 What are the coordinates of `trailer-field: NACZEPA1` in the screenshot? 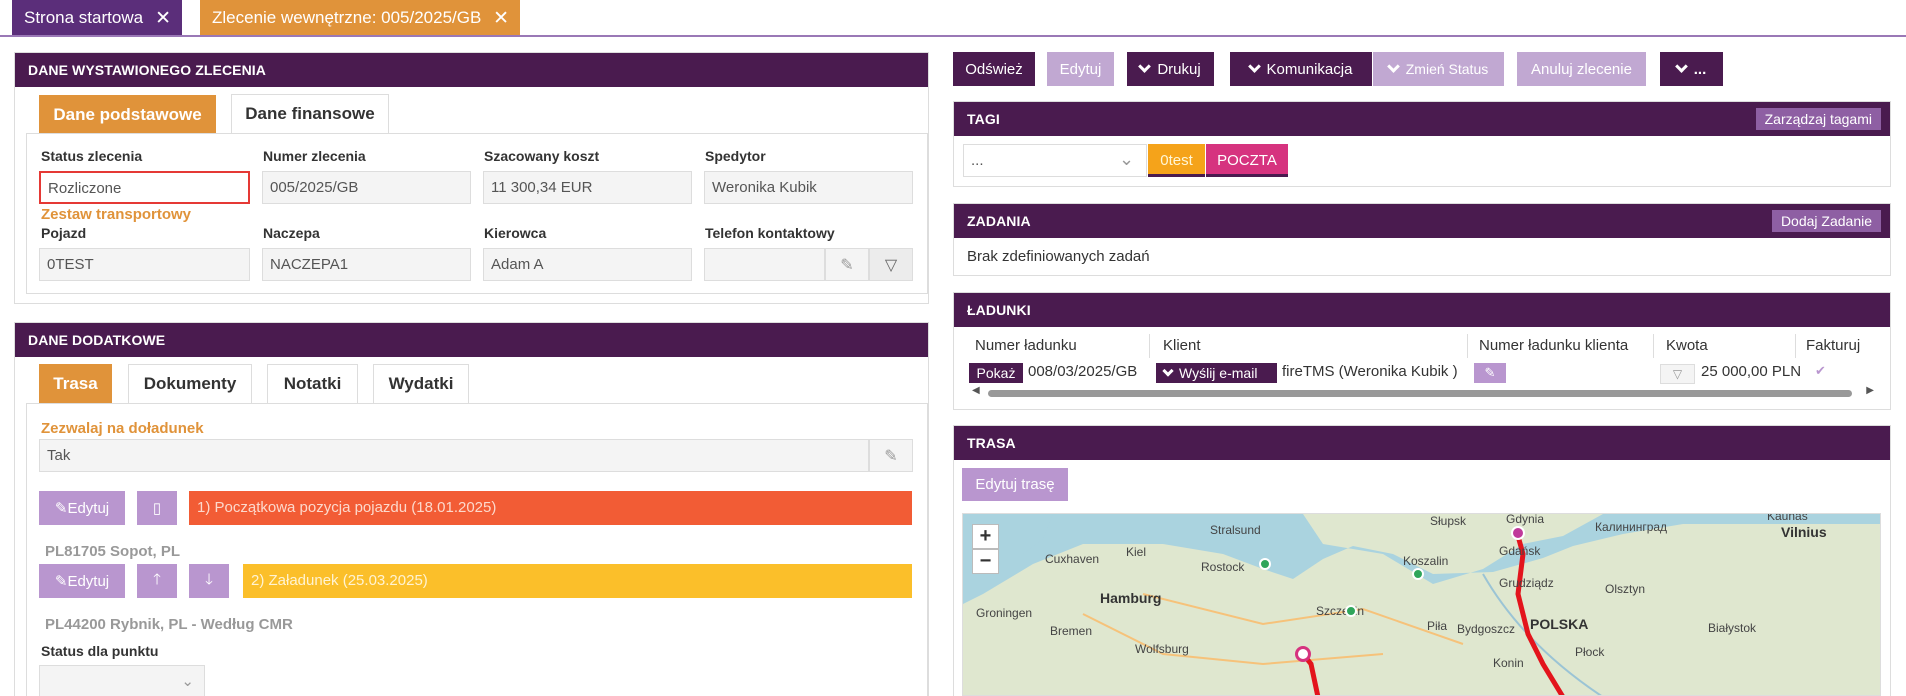 It's located at (366, 264).